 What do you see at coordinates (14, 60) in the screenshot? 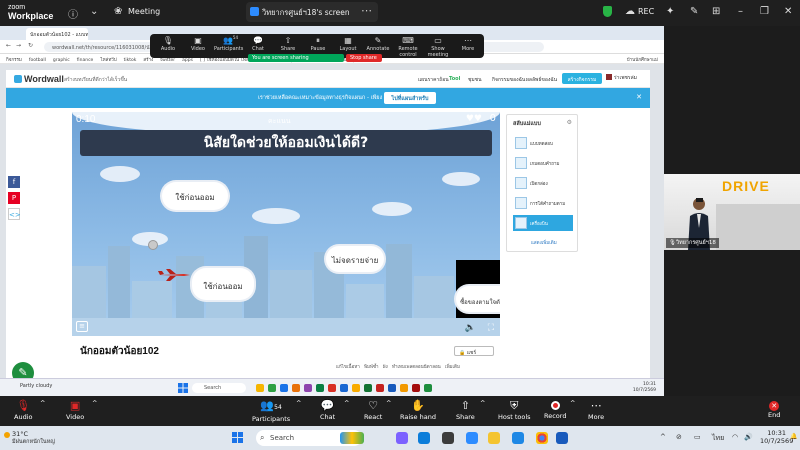
I see `bookmark-item: กิจกรรม` at bounding box center [14, 60].